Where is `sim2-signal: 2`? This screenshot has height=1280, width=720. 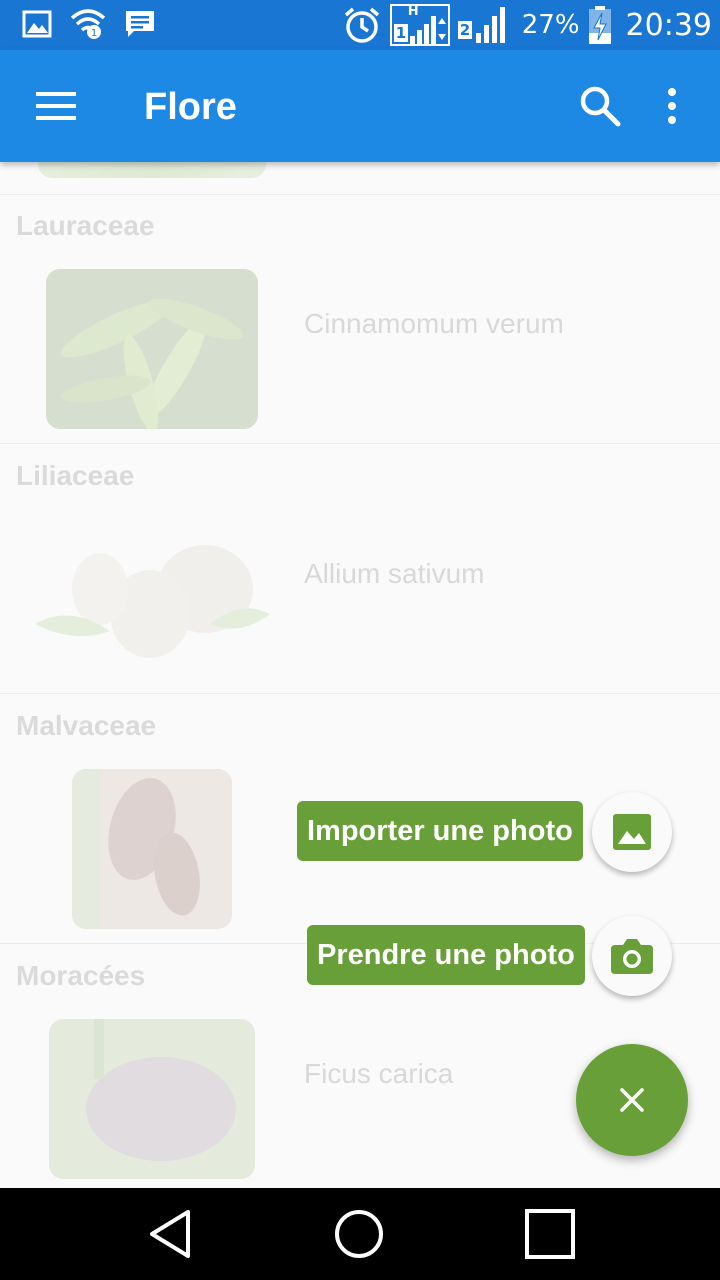
sim2-signal: 2 is located at coordinates (485, 25).